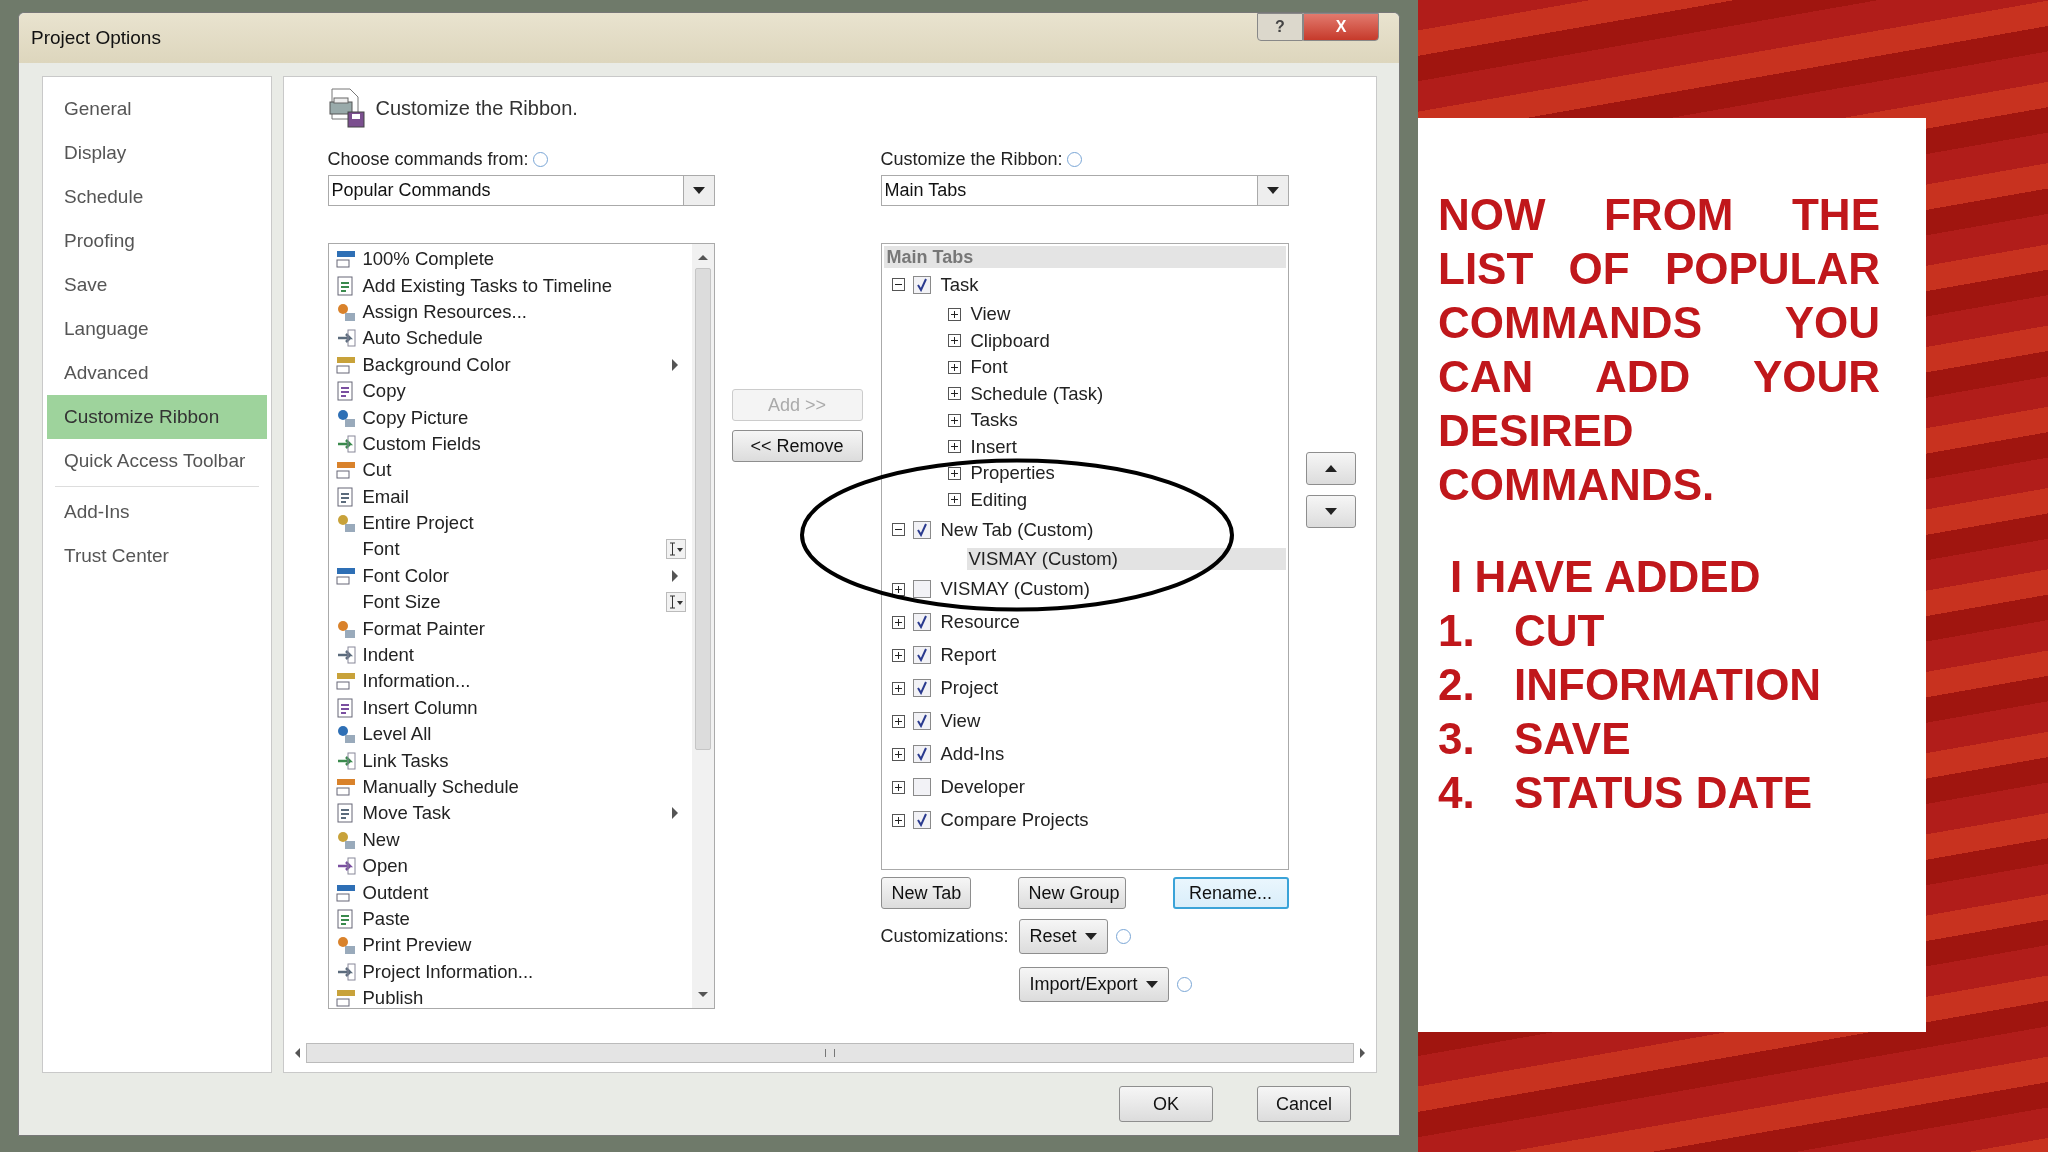 Image resolution: width=2048 pixels, height=1152 pixels. What do you see at coordinates (510, 734) in the screenshot?
I see `command-item: Level All` at bounding box center [510, 734].